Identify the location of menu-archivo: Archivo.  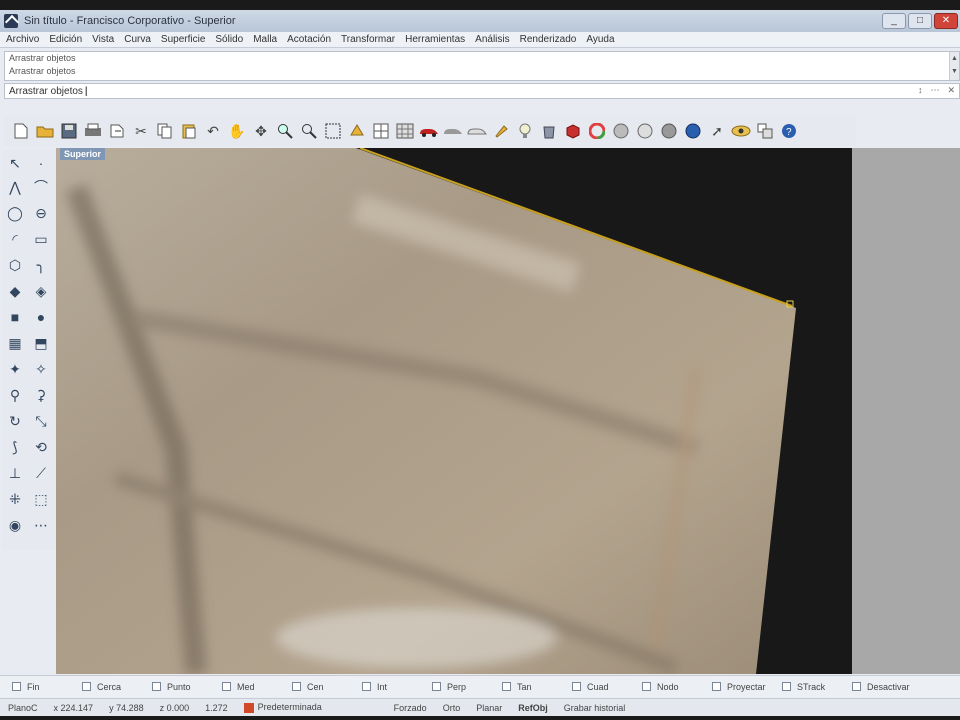
(22, 39).